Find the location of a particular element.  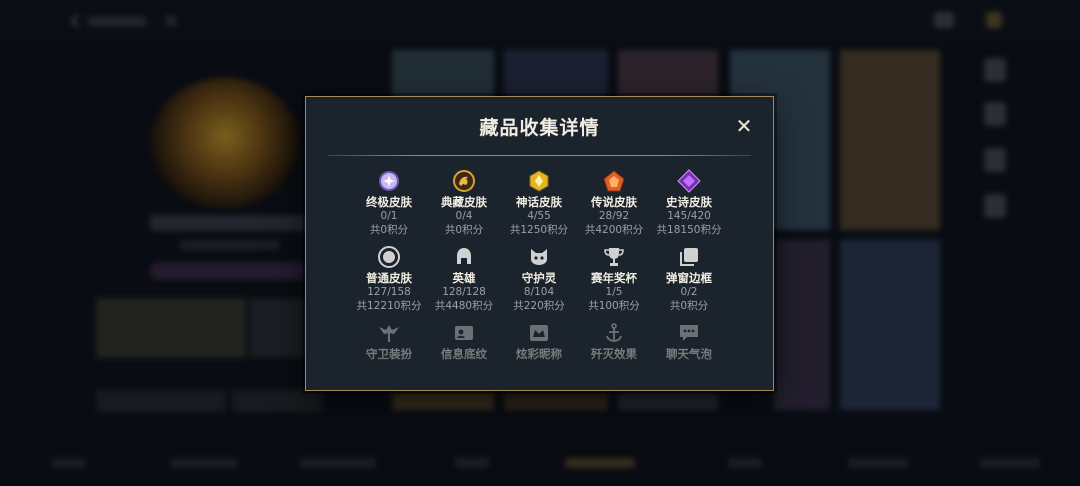

hero-icon is located at coordinates (464, 257).